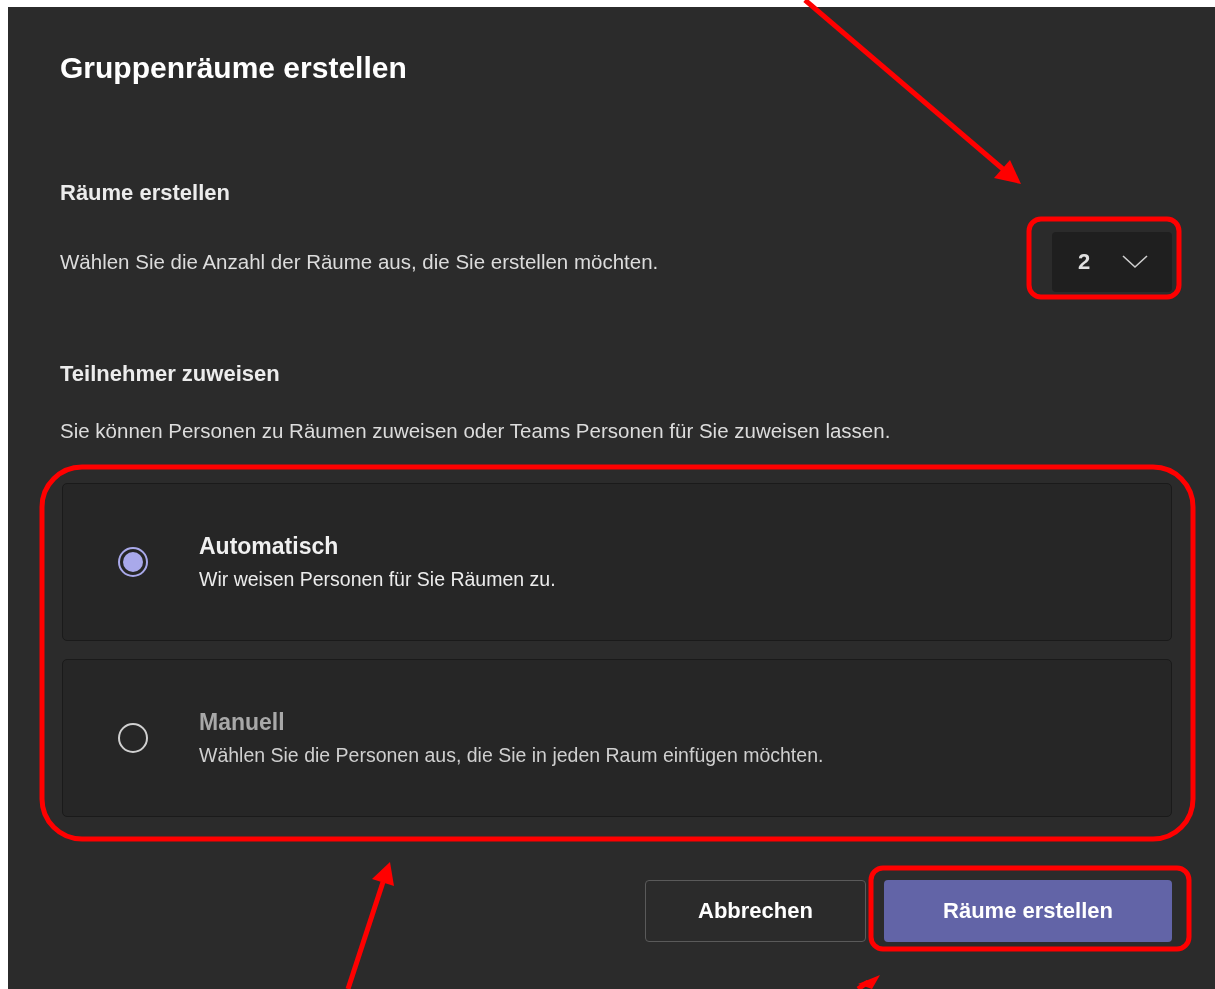 Image resolution: width=1215 pixels, height=989 pixels. I want to click on section-heading: Räume erstellen, so click(145, 193).